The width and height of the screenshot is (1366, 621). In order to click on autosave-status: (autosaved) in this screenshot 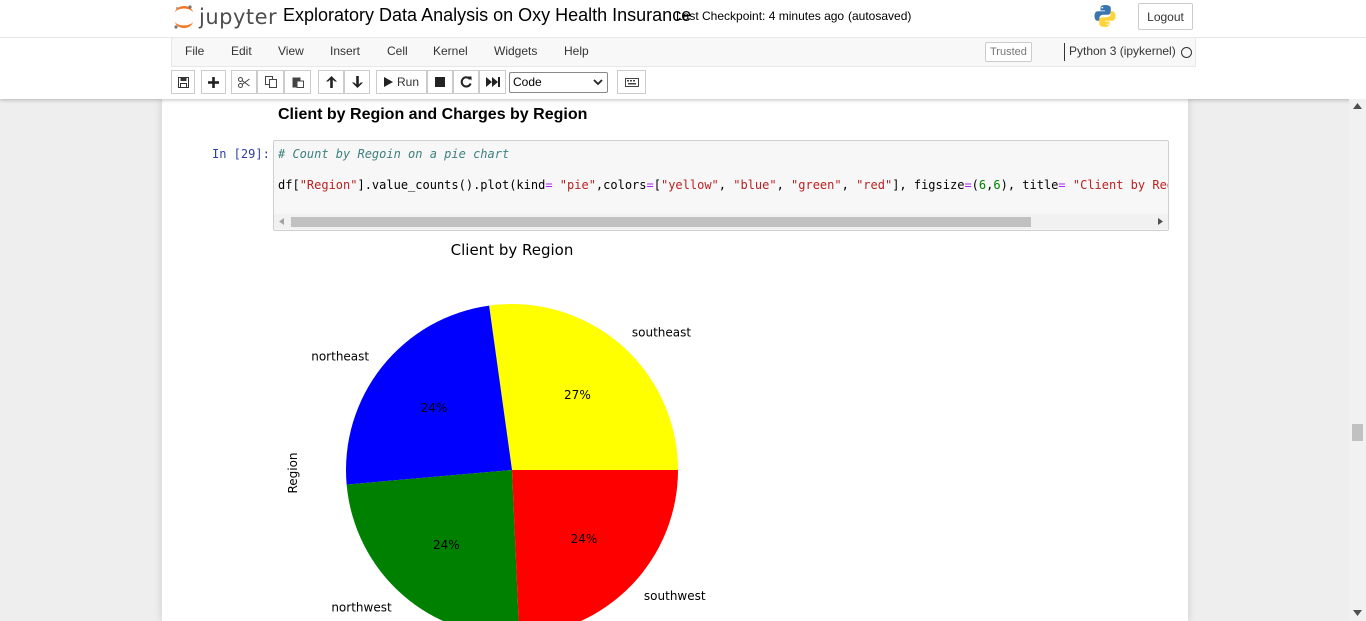, I will do `click(880, 16)`.